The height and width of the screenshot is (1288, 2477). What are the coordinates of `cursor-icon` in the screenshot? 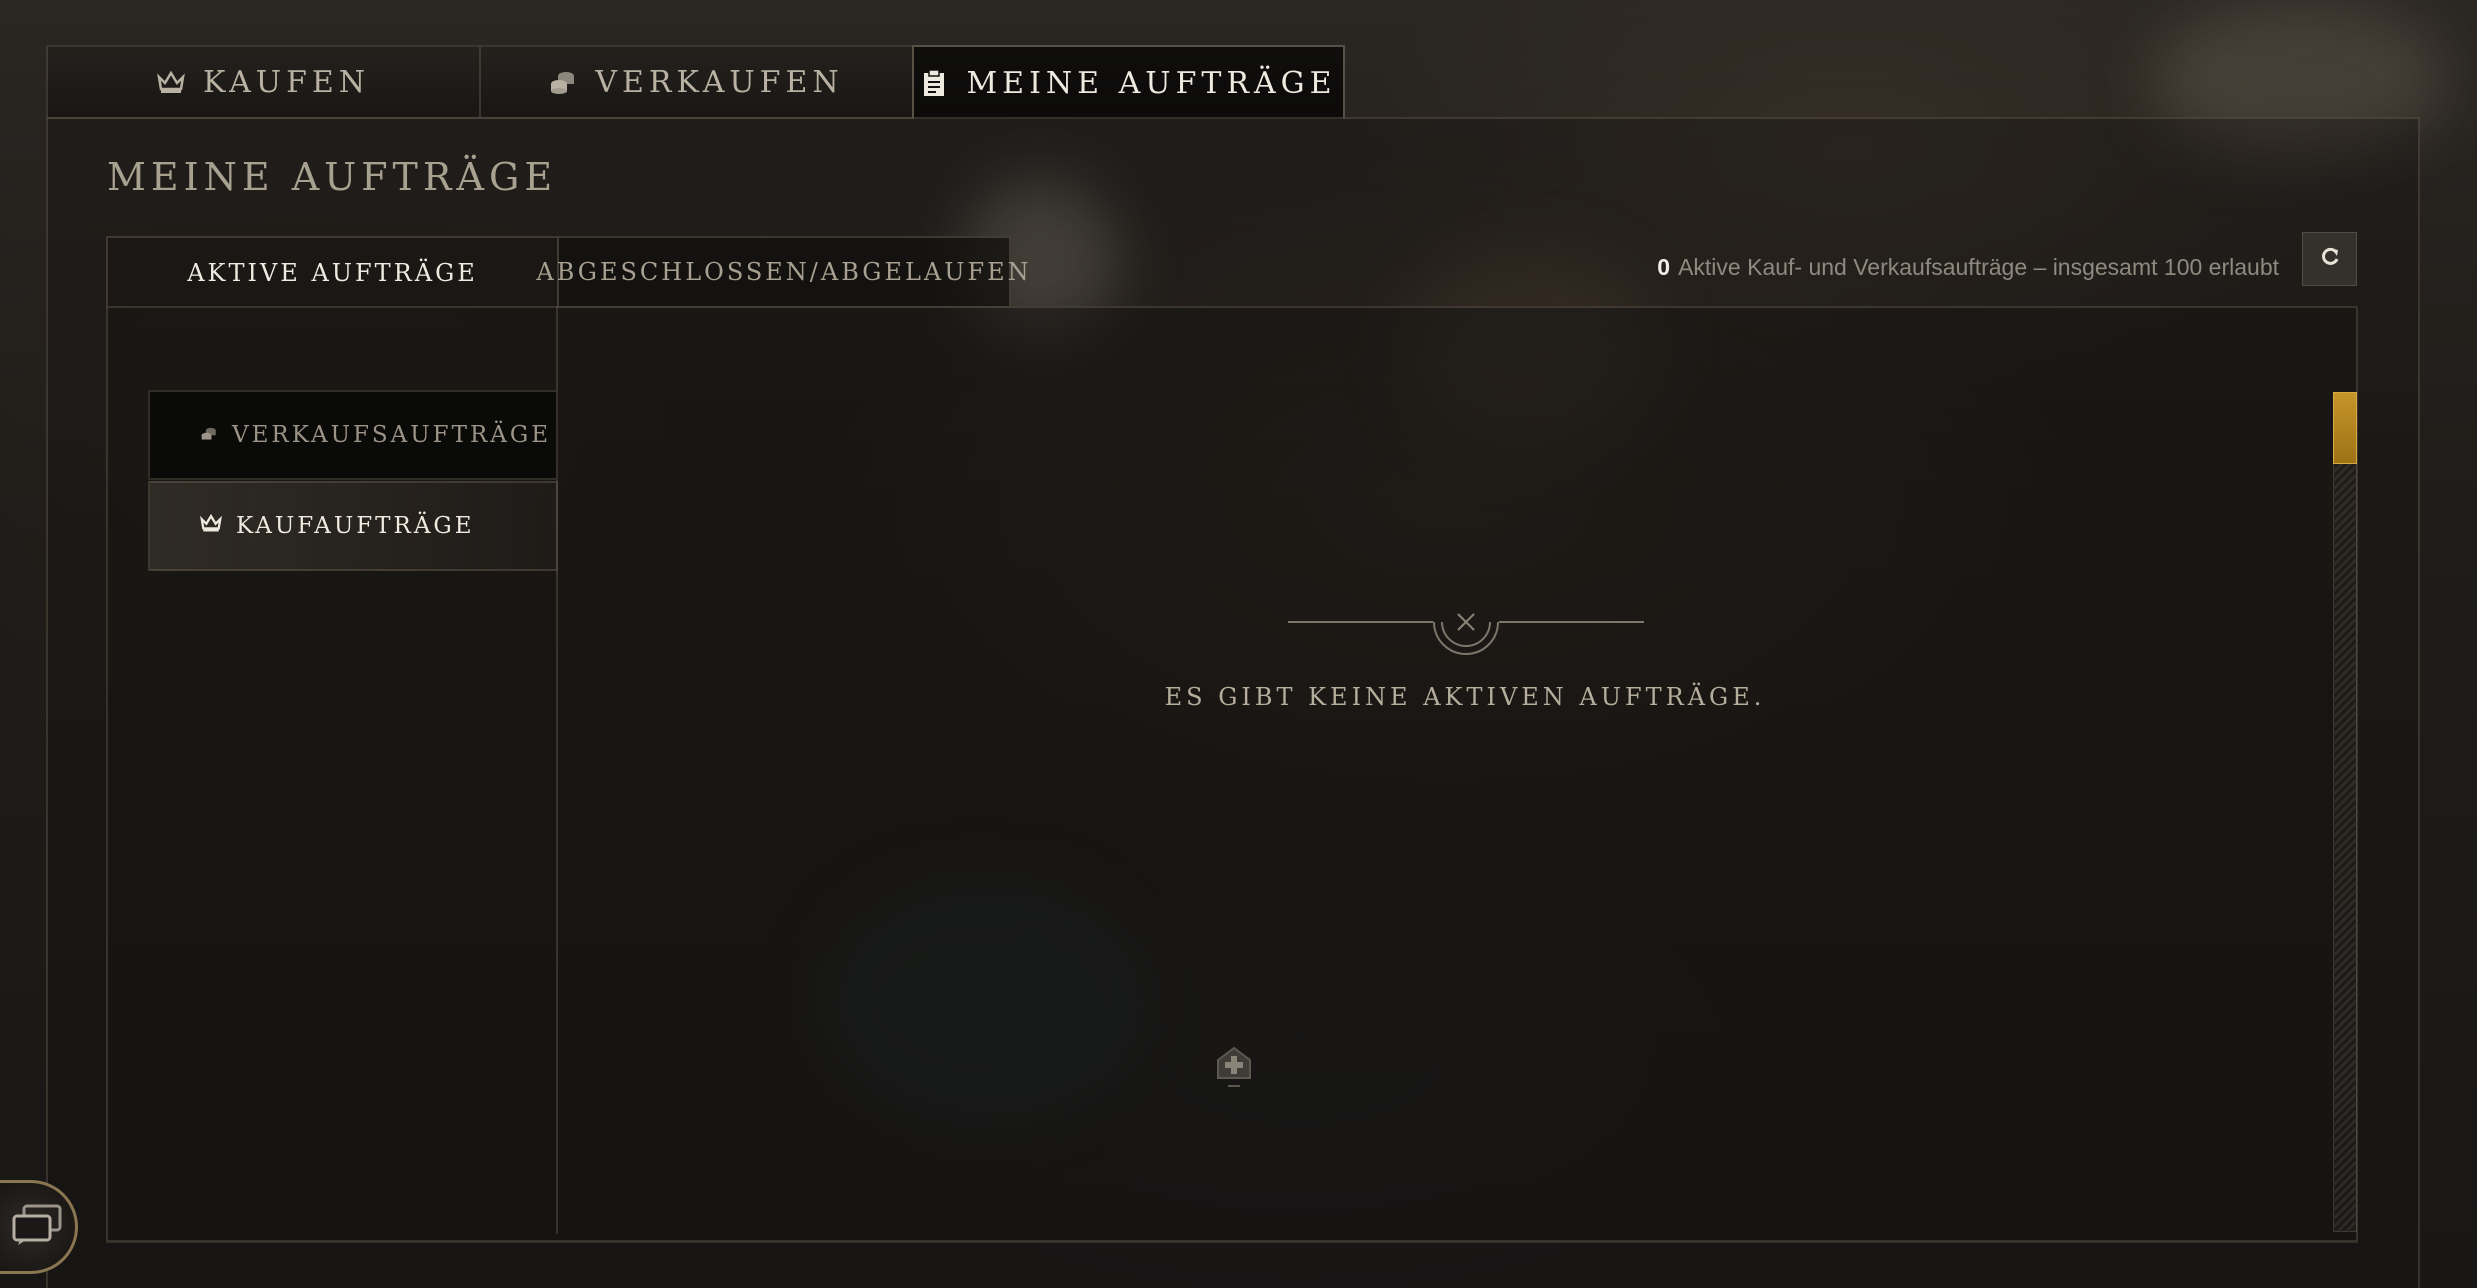 It's located at (1234, 1068).